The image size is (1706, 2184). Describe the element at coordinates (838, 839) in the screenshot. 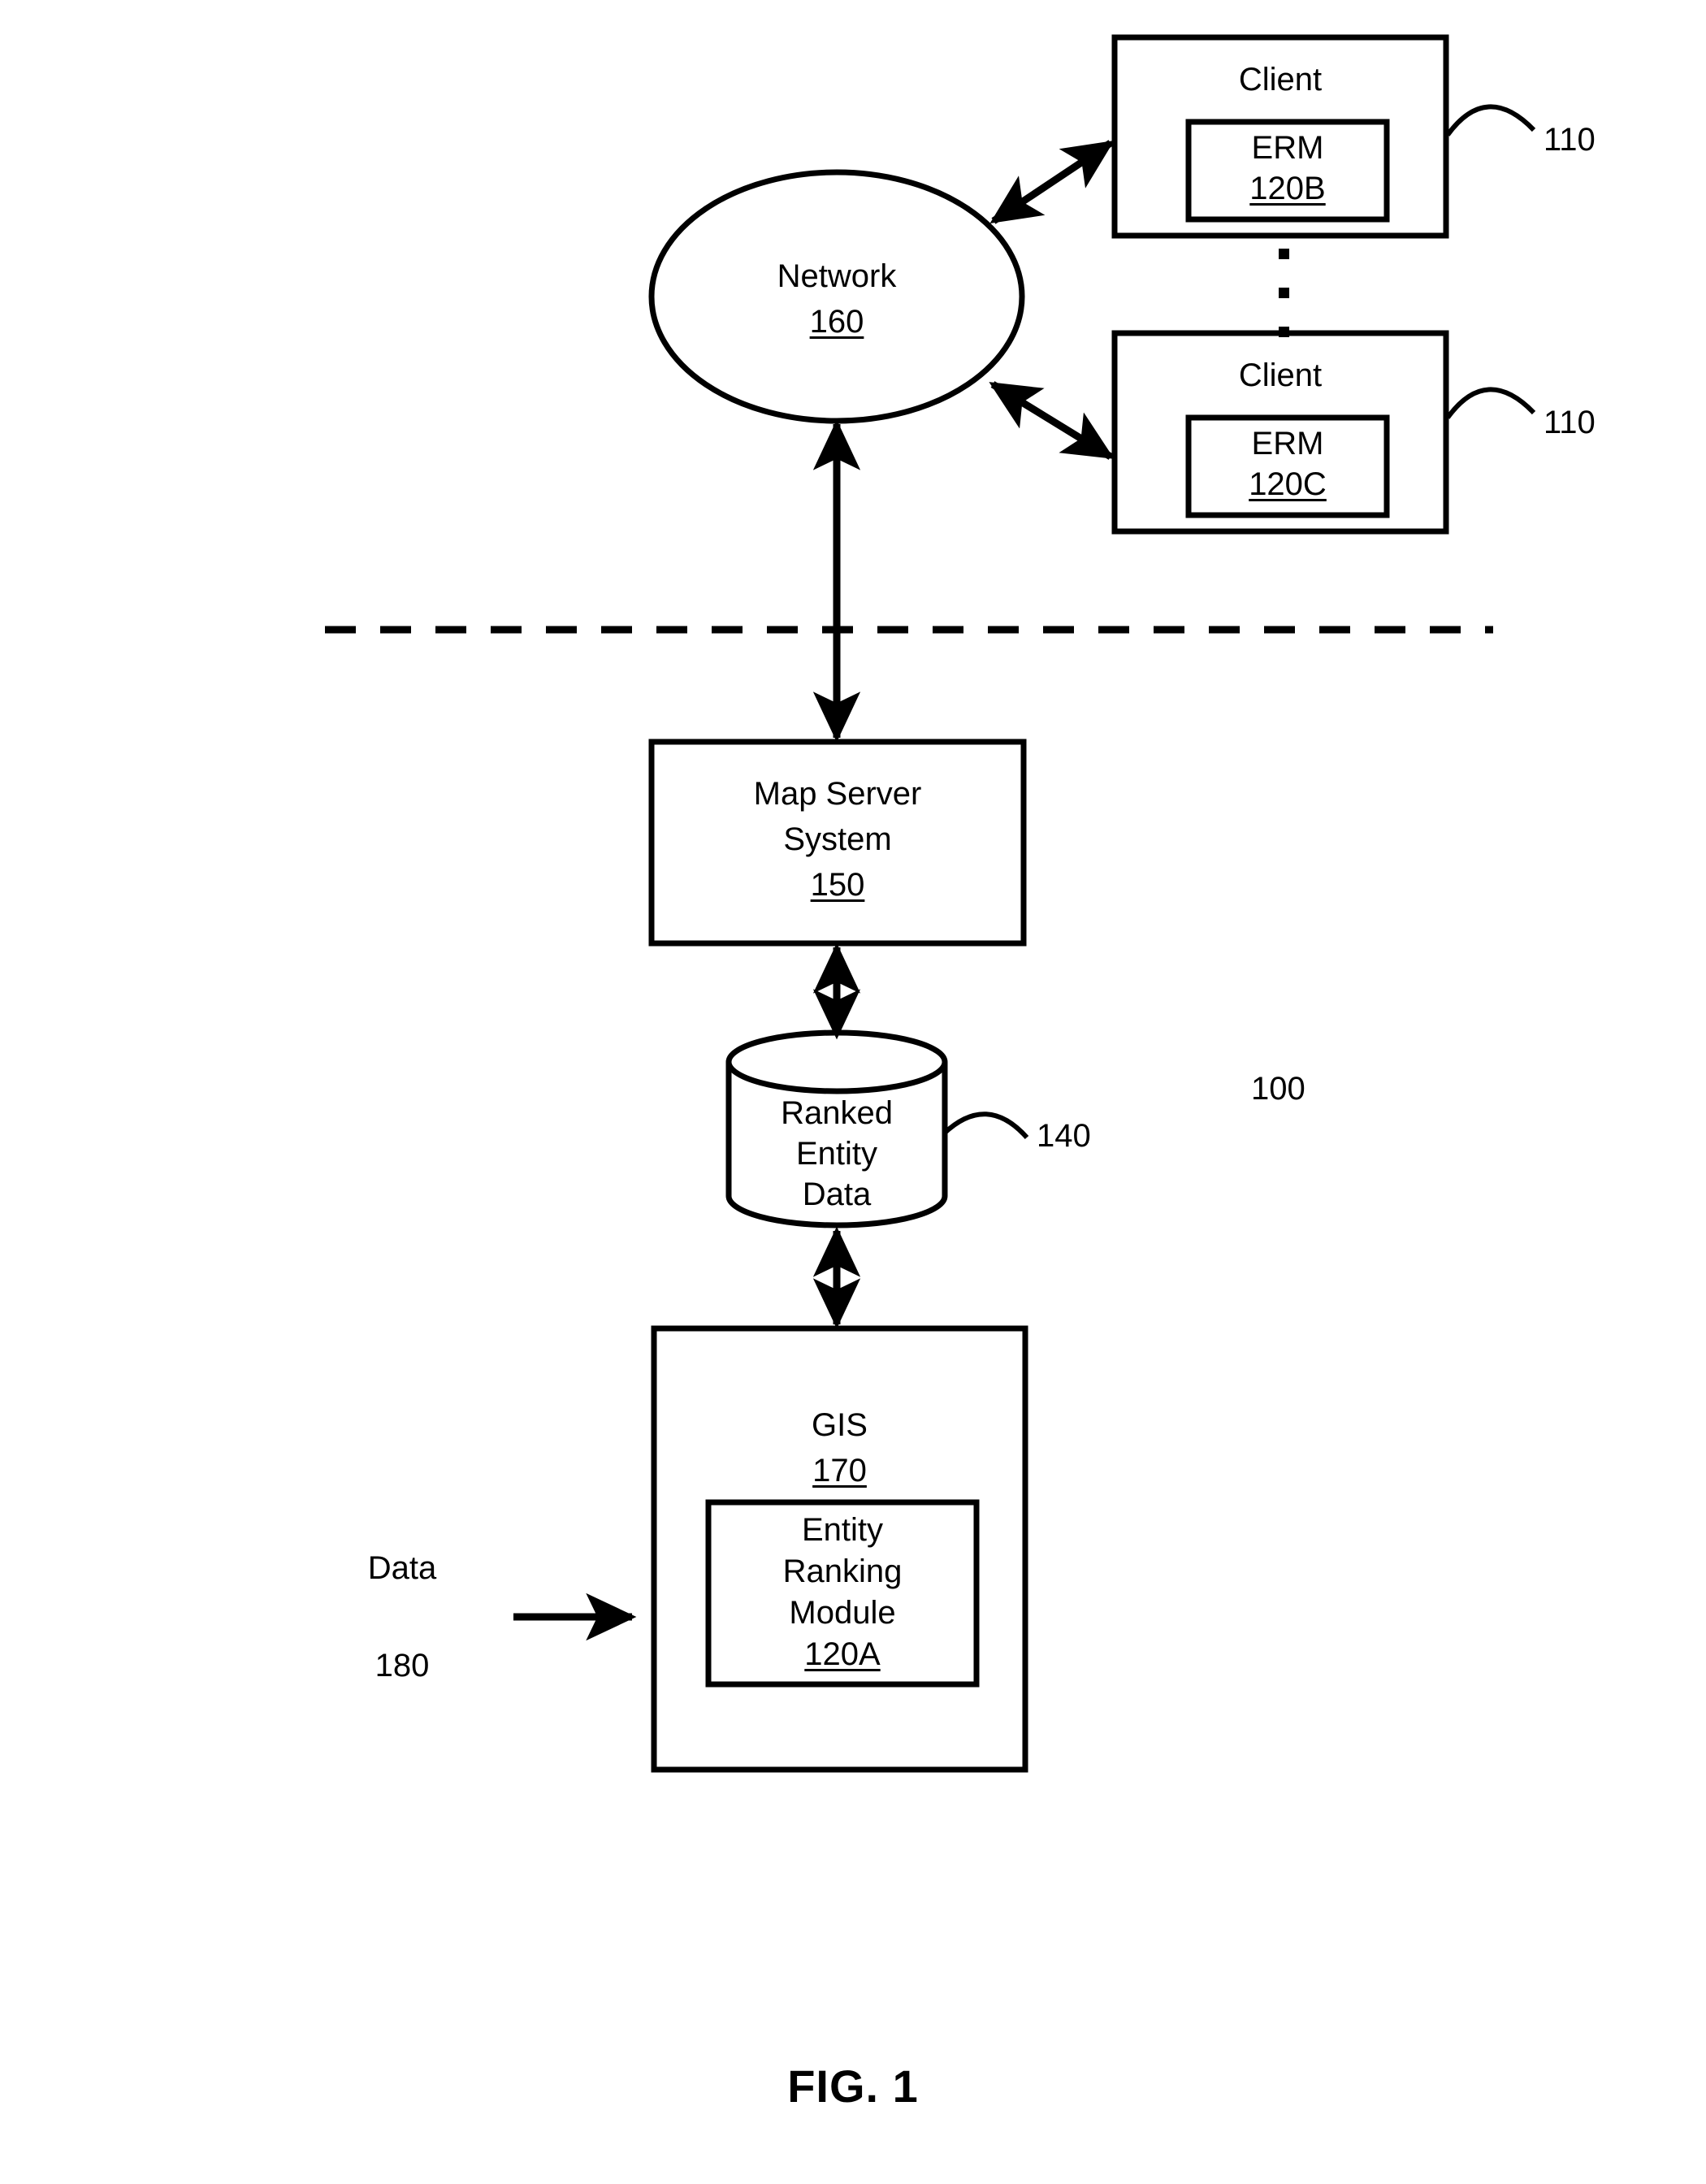

I see `map-server-title-line2: System` at that location.